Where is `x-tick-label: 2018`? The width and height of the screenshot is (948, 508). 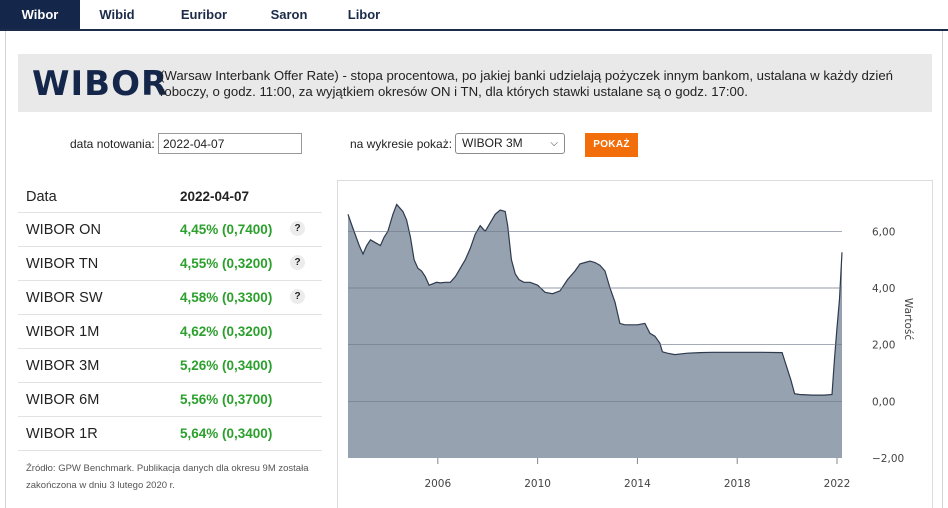 x-tick-label: 2018 is located at coordinates (737, 484).